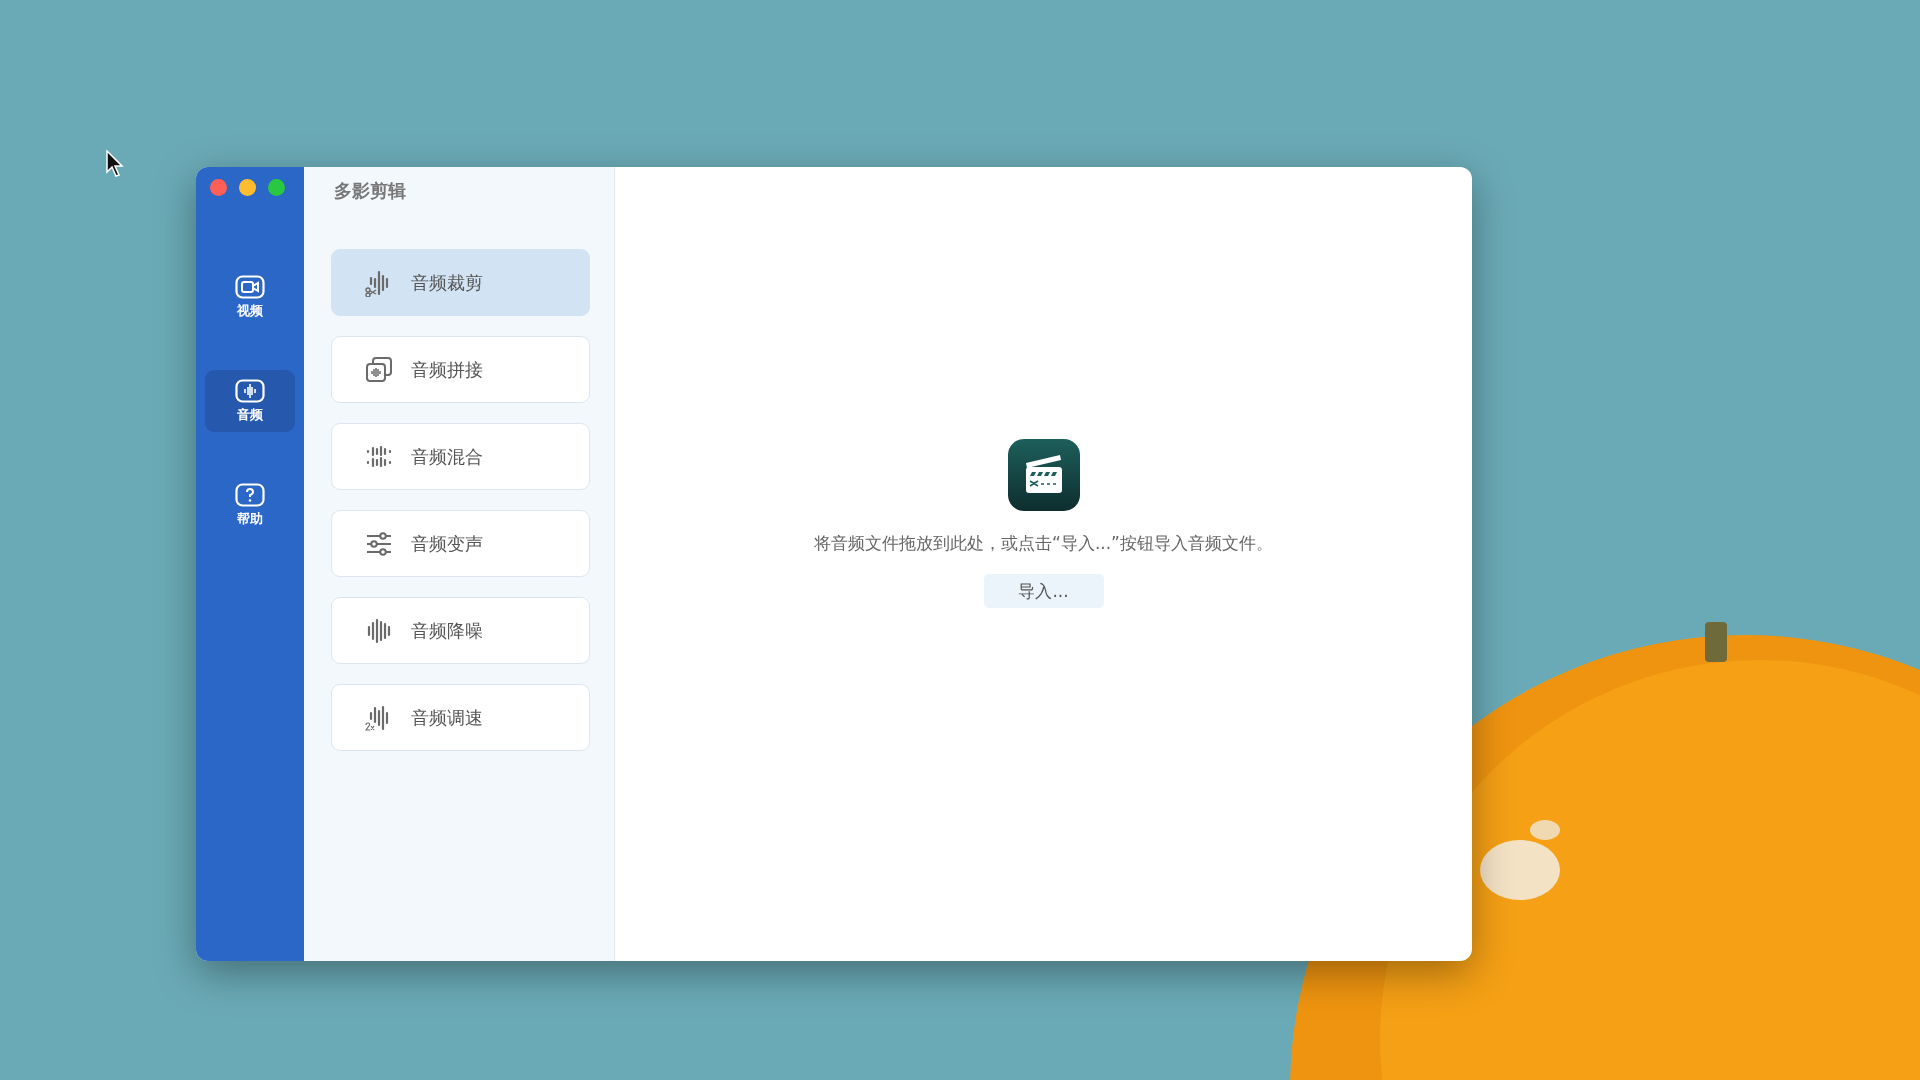 This screenshot has width=1920, height=1080. What do you see at coordinates (250, 286) in the screenshot?
I see `video-camera-icon` at bounding box center [250, 286].